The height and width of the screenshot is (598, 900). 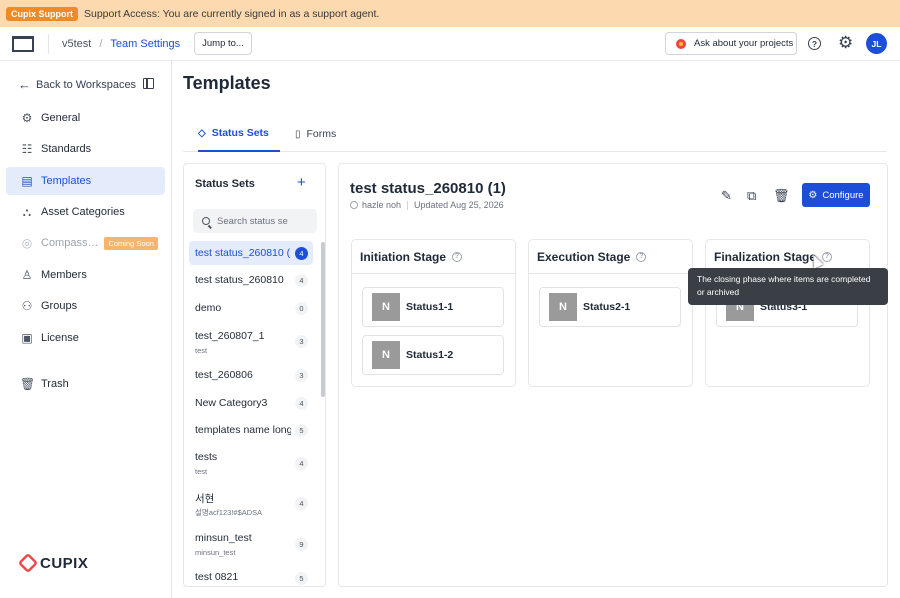 What do you see at coordinates (843, 195) in the screenshot?
I see `configure-label: Configure` at bounding box center [843, 195].